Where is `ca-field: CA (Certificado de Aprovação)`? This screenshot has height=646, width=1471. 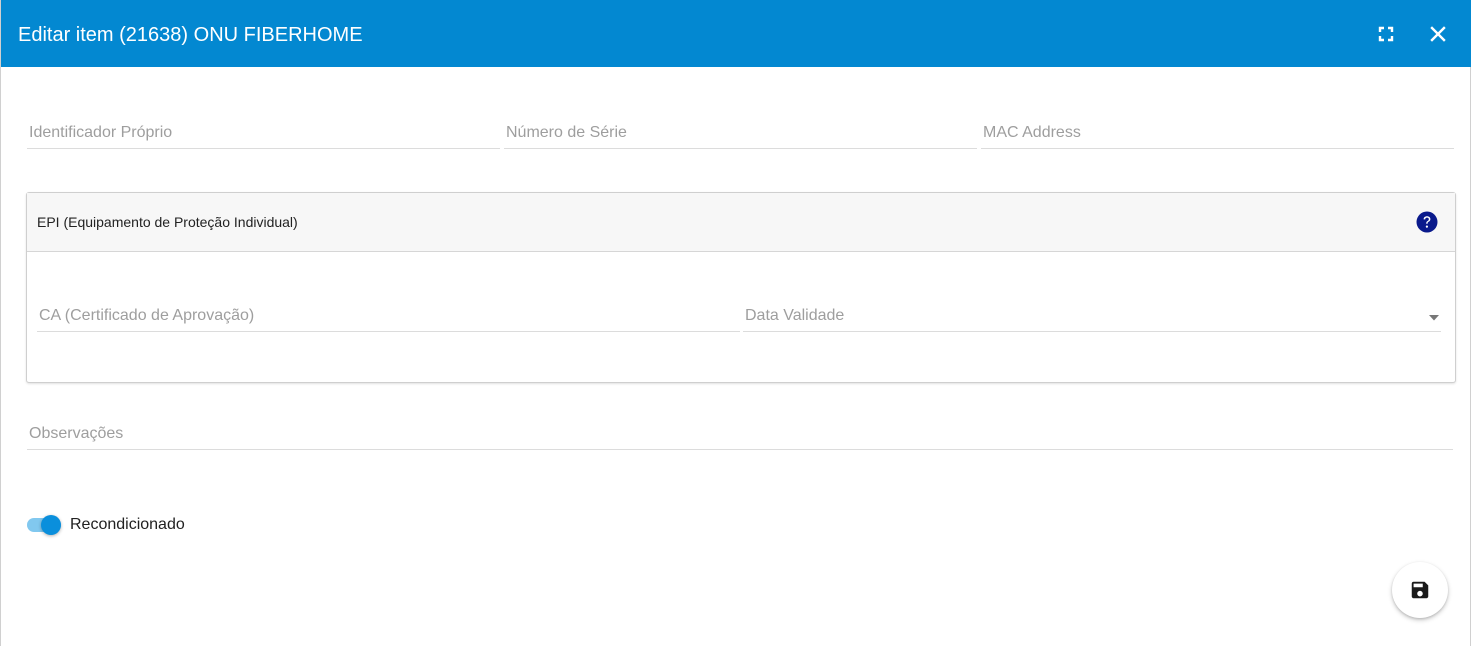 ca-field: CA (Certificado de Aprovação) is located at coordinates (390, 314).